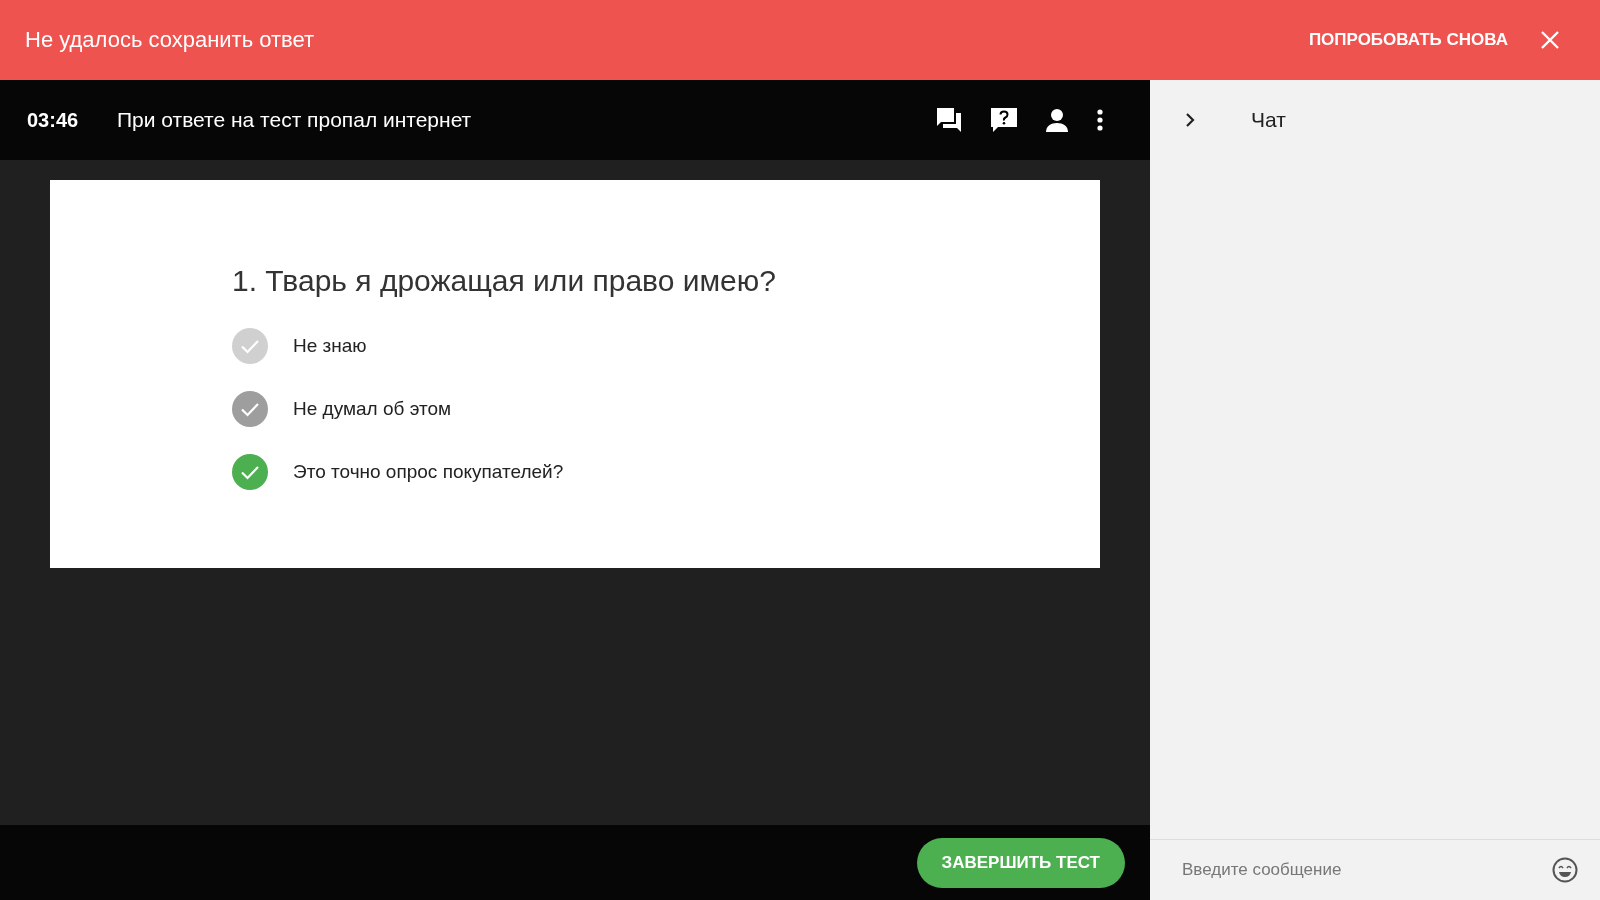 Image resolution: width=1600 pixels, height=900 pixels. Describe the element at coordinates (1550, 40) in the screenshot. I see `close-icon` at that location.